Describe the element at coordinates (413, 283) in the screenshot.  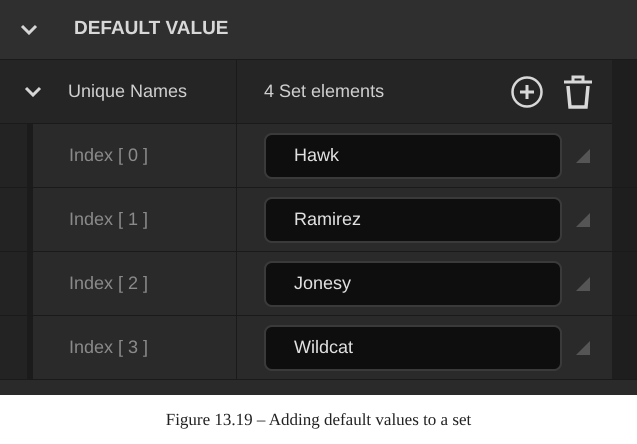
I see `value-field: Jonesy` at that location.